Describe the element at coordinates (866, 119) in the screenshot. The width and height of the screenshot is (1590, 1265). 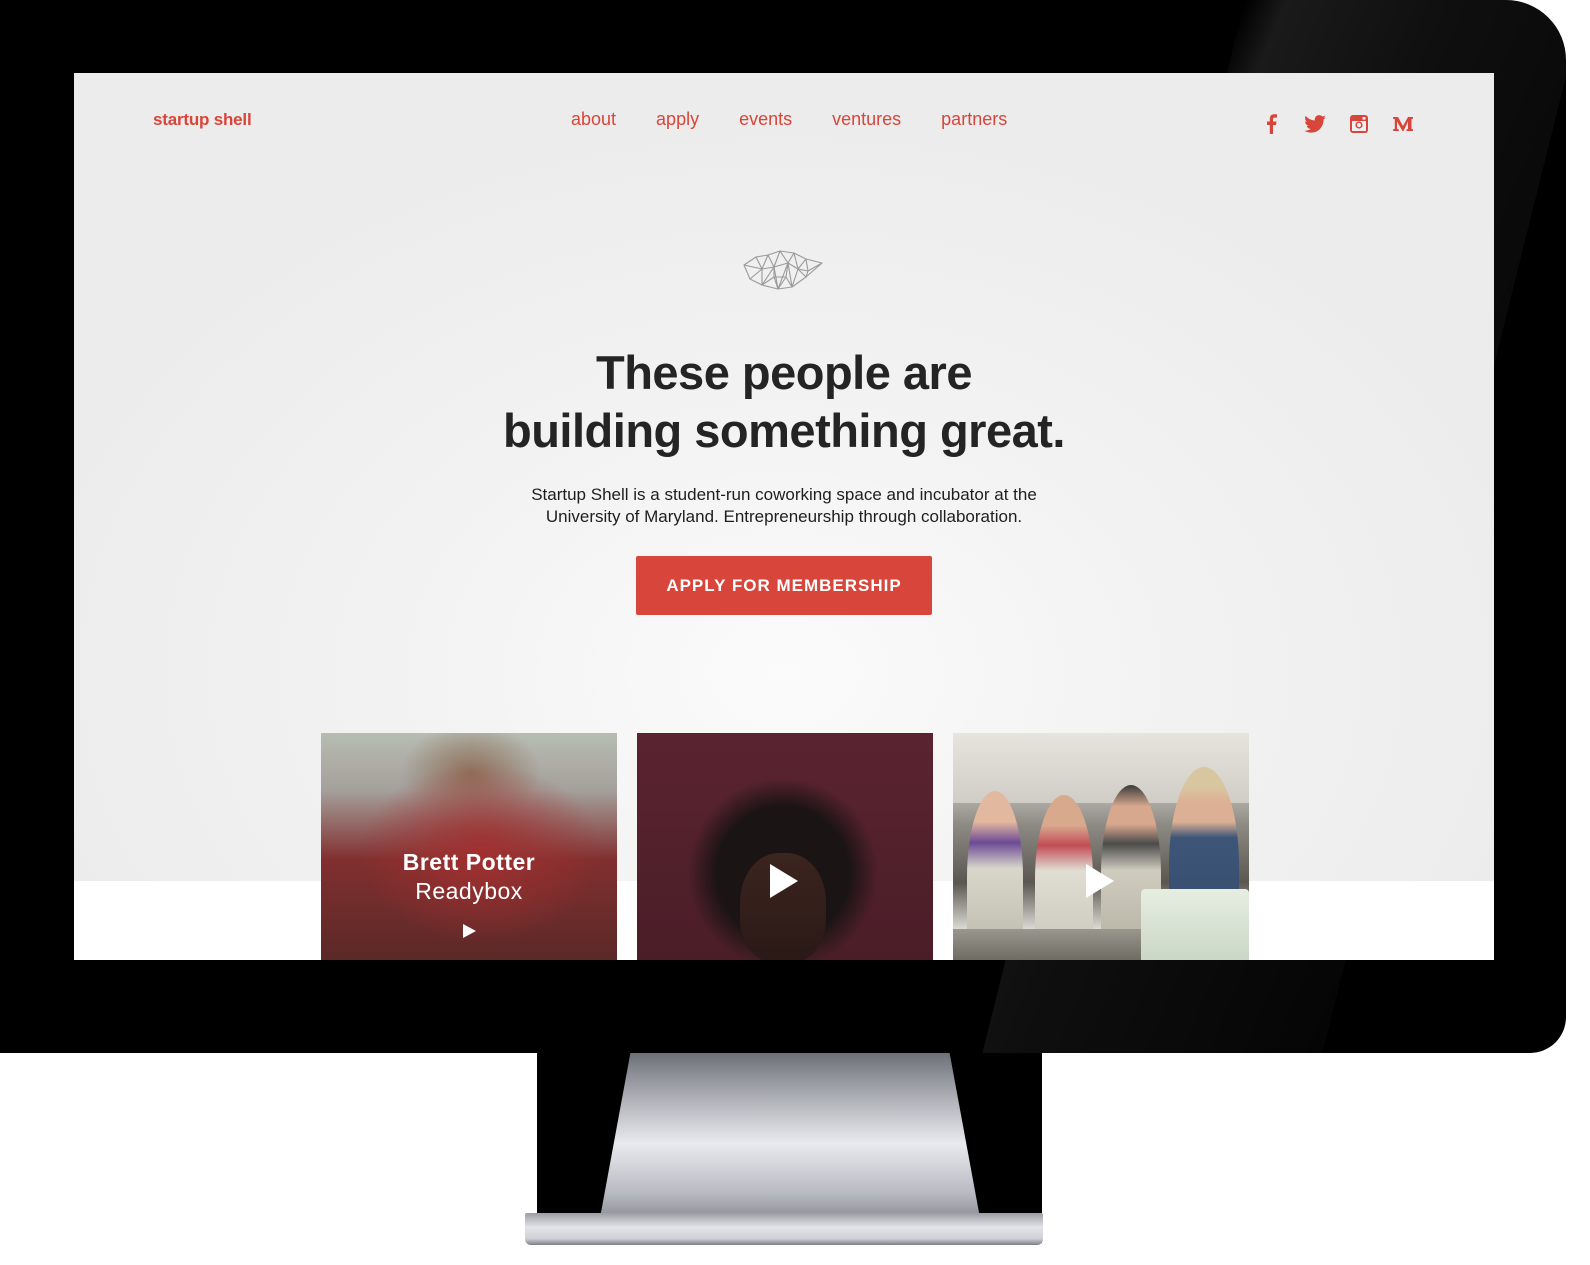
I see `nav-link-ventures: ventures` at that location.